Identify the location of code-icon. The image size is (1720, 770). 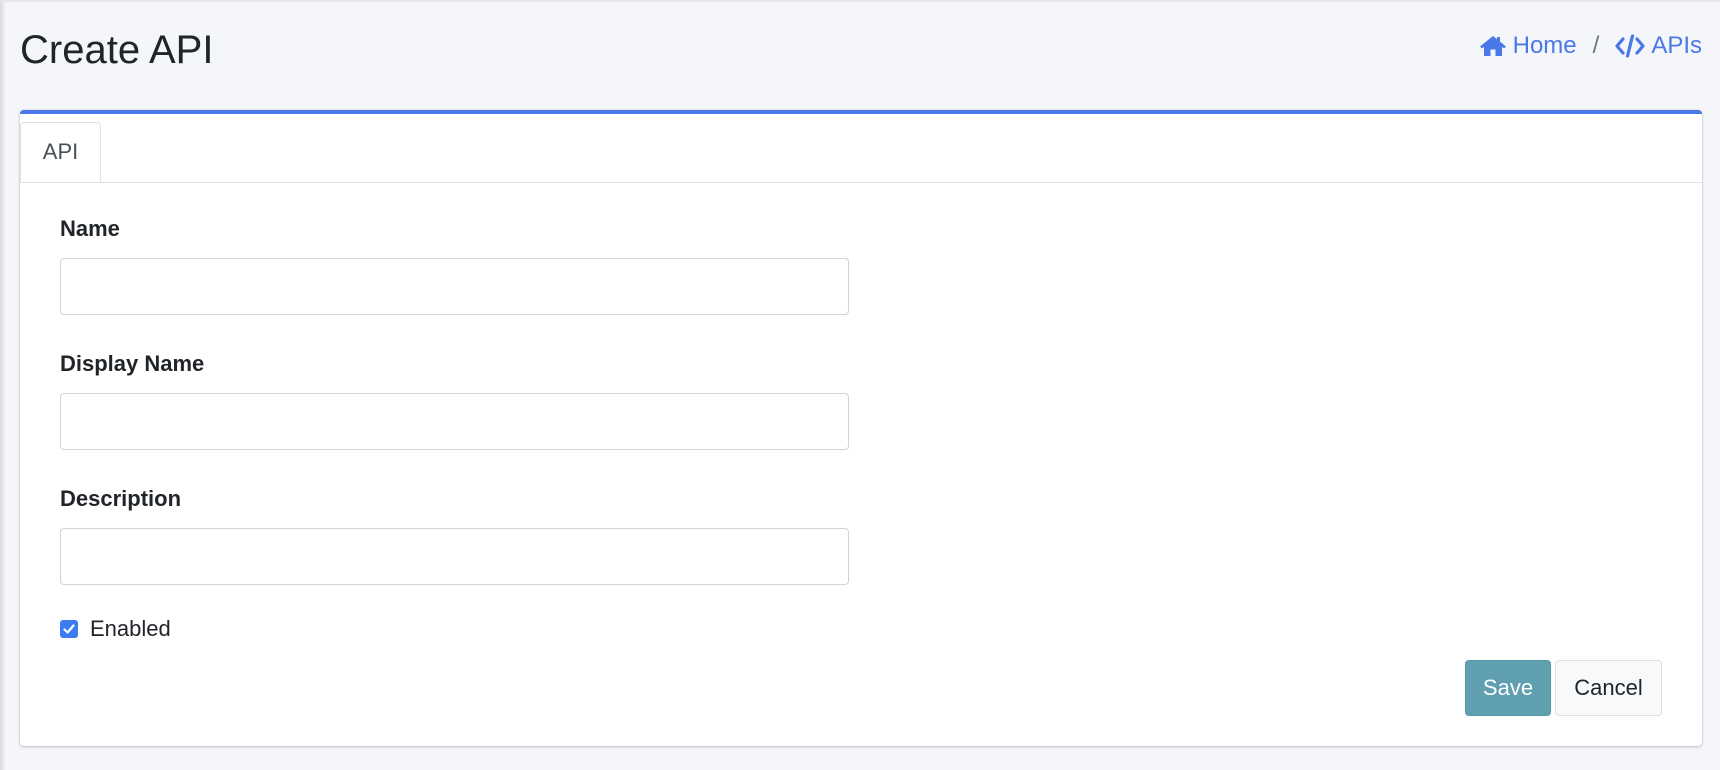
(1630, 46).